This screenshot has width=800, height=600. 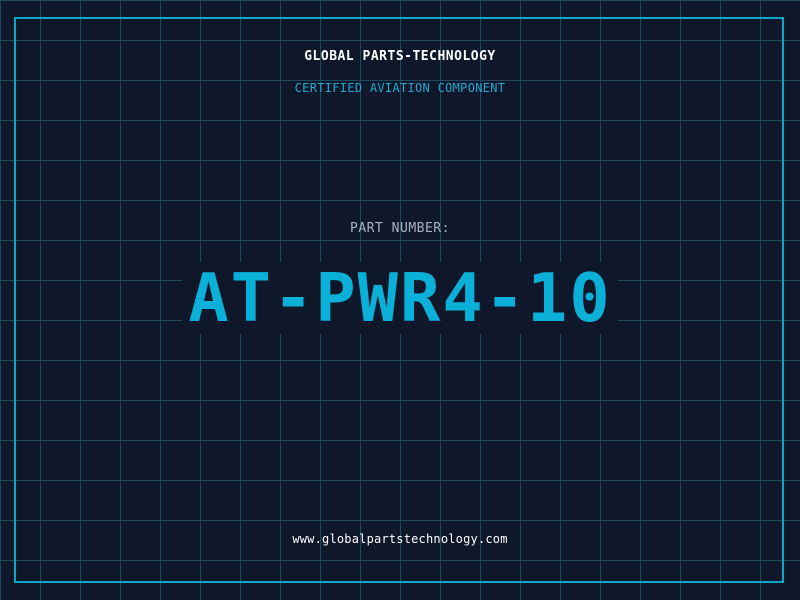 I want to click on part-number-value: AT-PWR4-10, so click(x=400, y=298).